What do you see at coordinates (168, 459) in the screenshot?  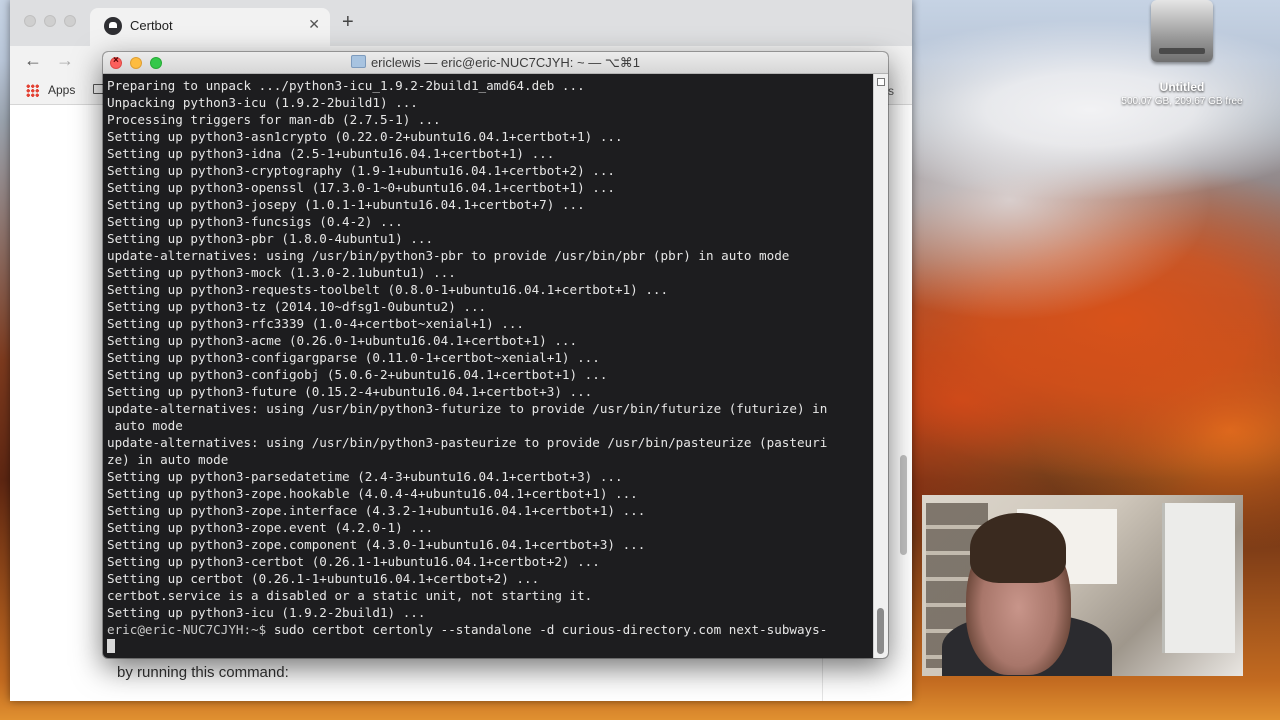 I see `terminal-line: ze) in auto mode` at bounding box center [168, 459].